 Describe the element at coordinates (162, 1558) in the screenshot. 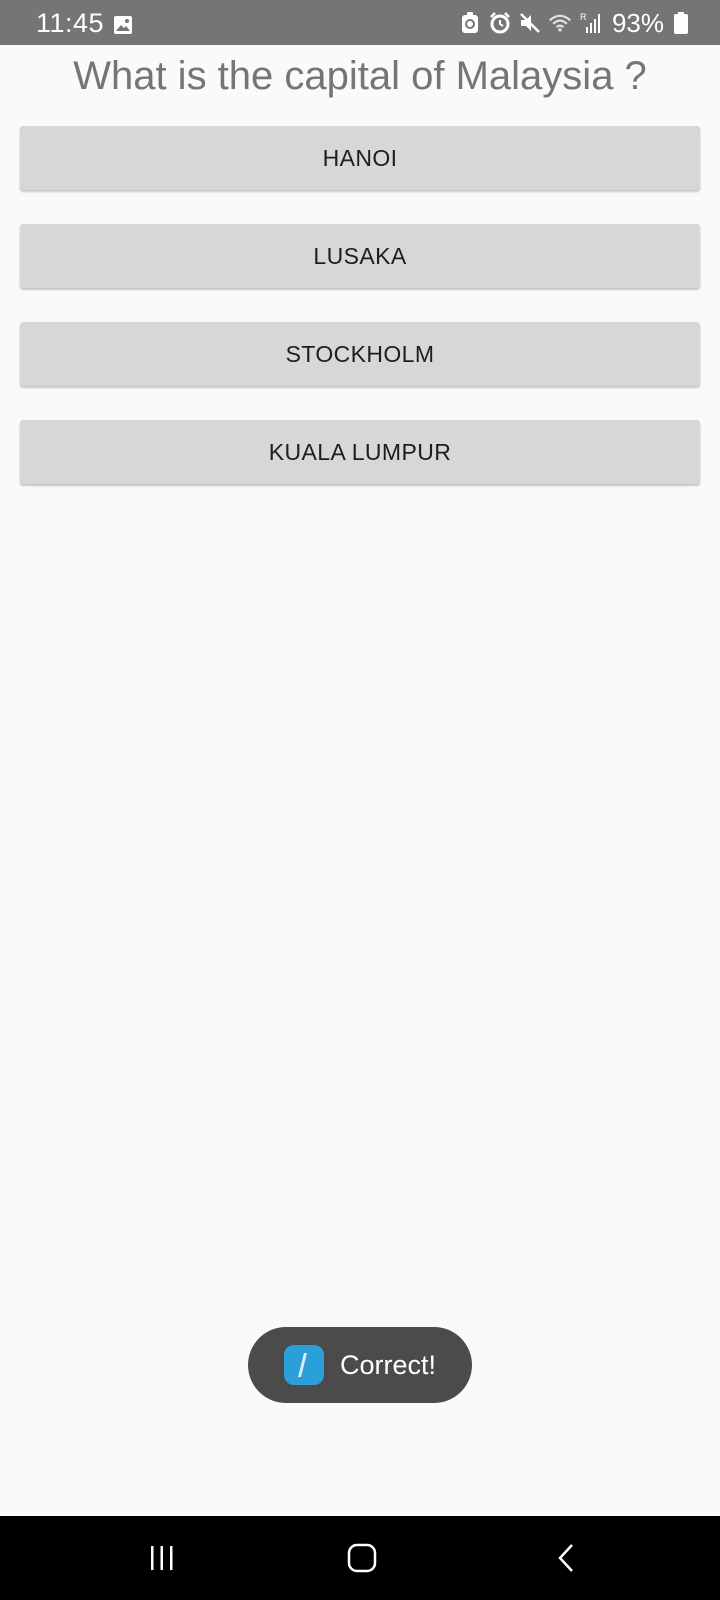

I see `recents-icon` at that location.